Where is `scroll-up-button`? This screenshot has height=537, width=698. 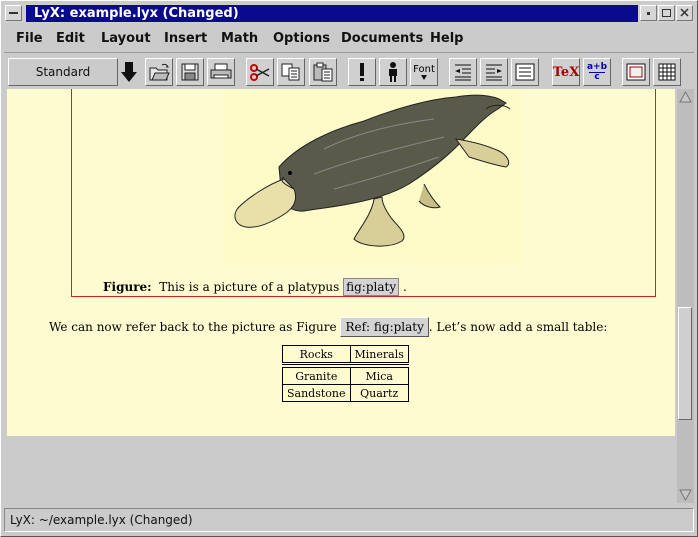
scroll-up-button is located at coordinates (685, 97).